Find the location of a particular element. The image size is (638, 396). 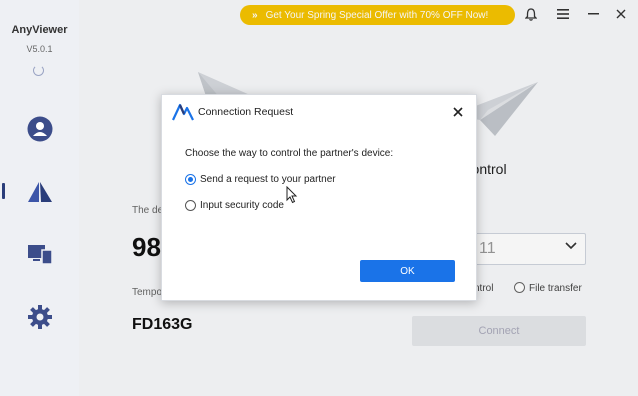

sidebar-item-devices is located at coordinates (39, 254).